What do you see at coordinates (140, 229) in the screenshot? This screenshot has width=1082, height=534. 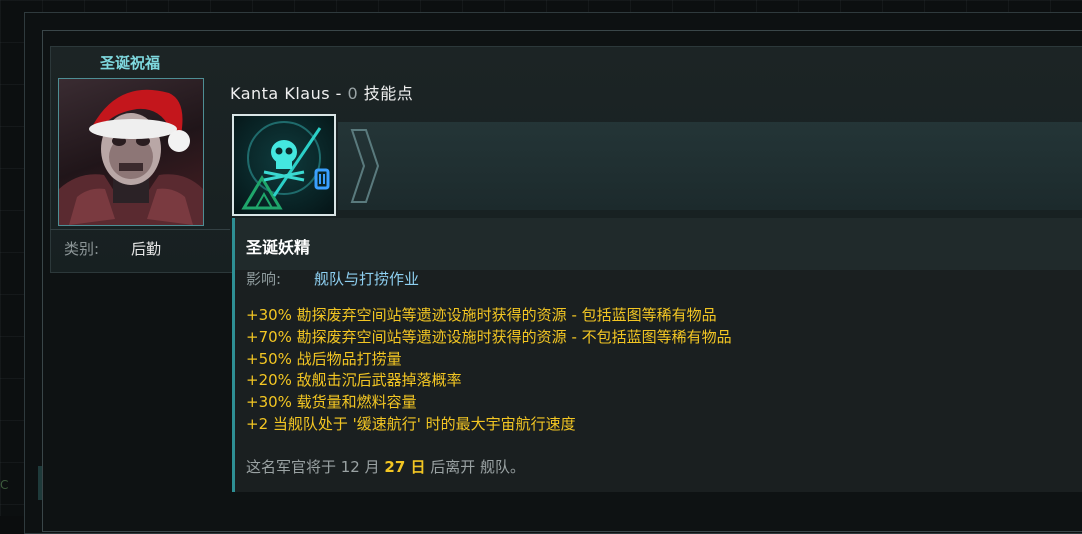 I see `category-divider` at bounding box center [140, 229].